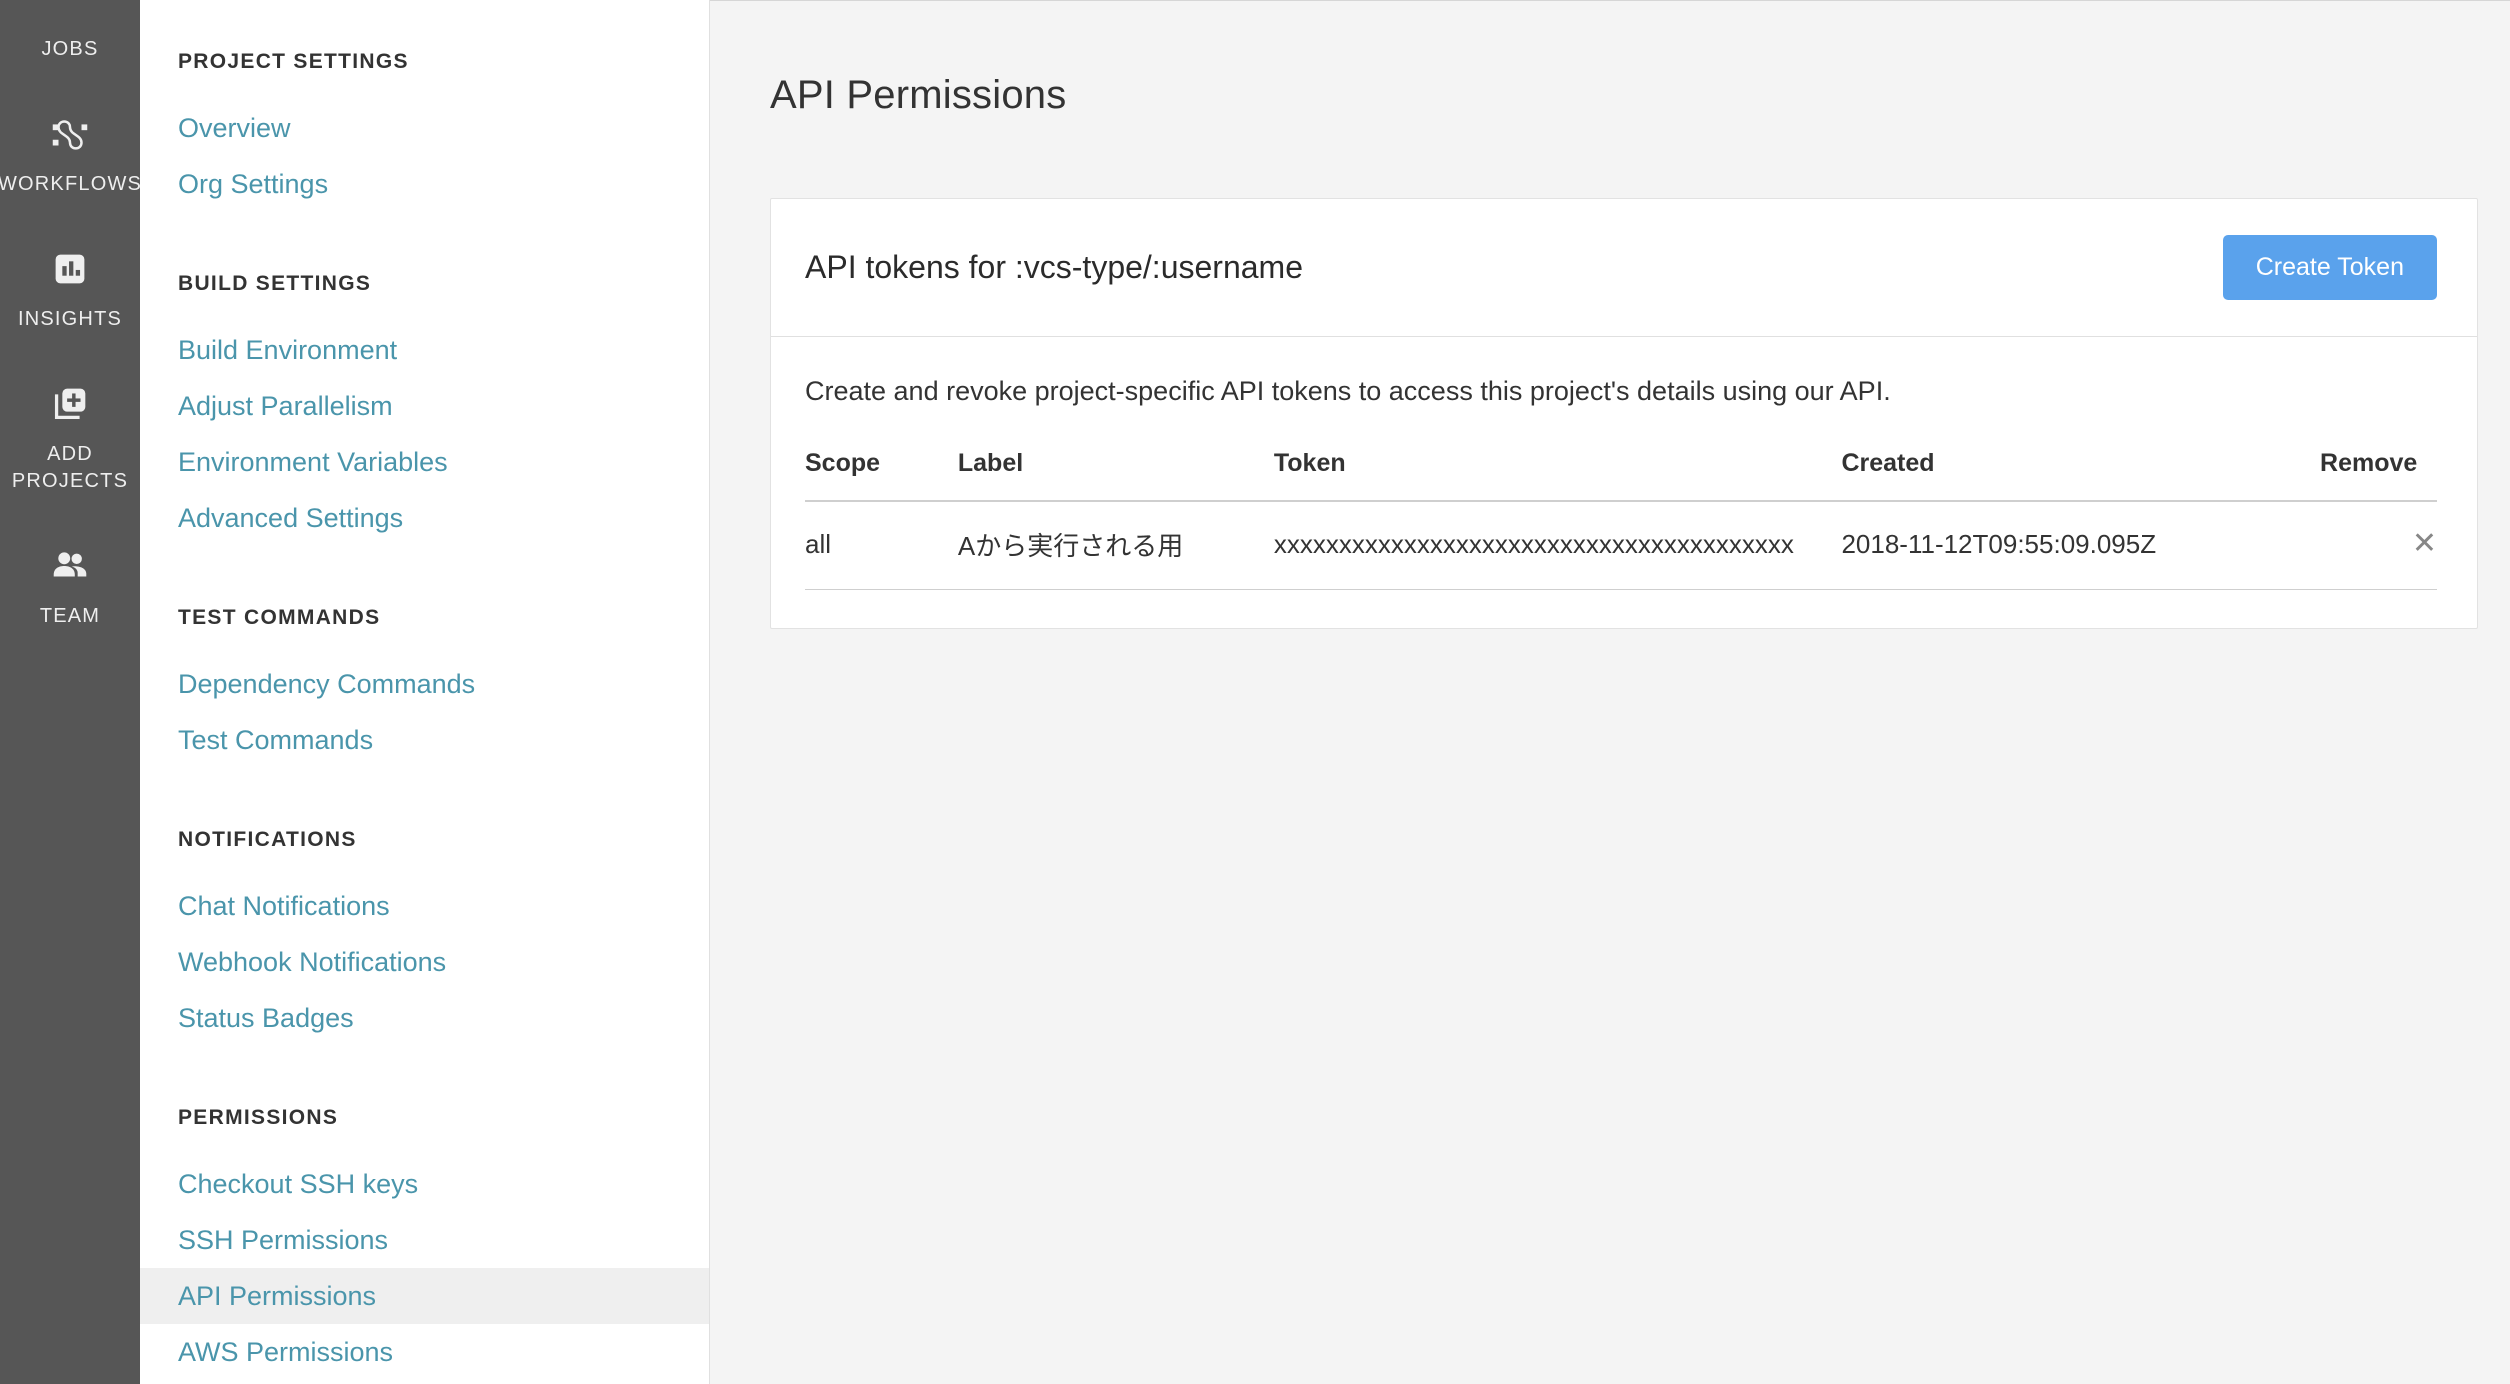 This screenshot has height=1384, width=2510. What do you see at coordinates (881, 475) in the screenshot?
I see `column-header-scope: Scope` at bounding box center [881, 475].